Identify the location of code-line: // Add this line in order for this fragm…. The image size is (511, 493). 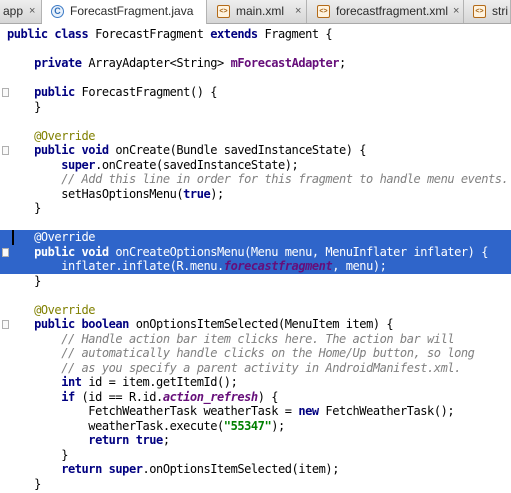
(255, 179).